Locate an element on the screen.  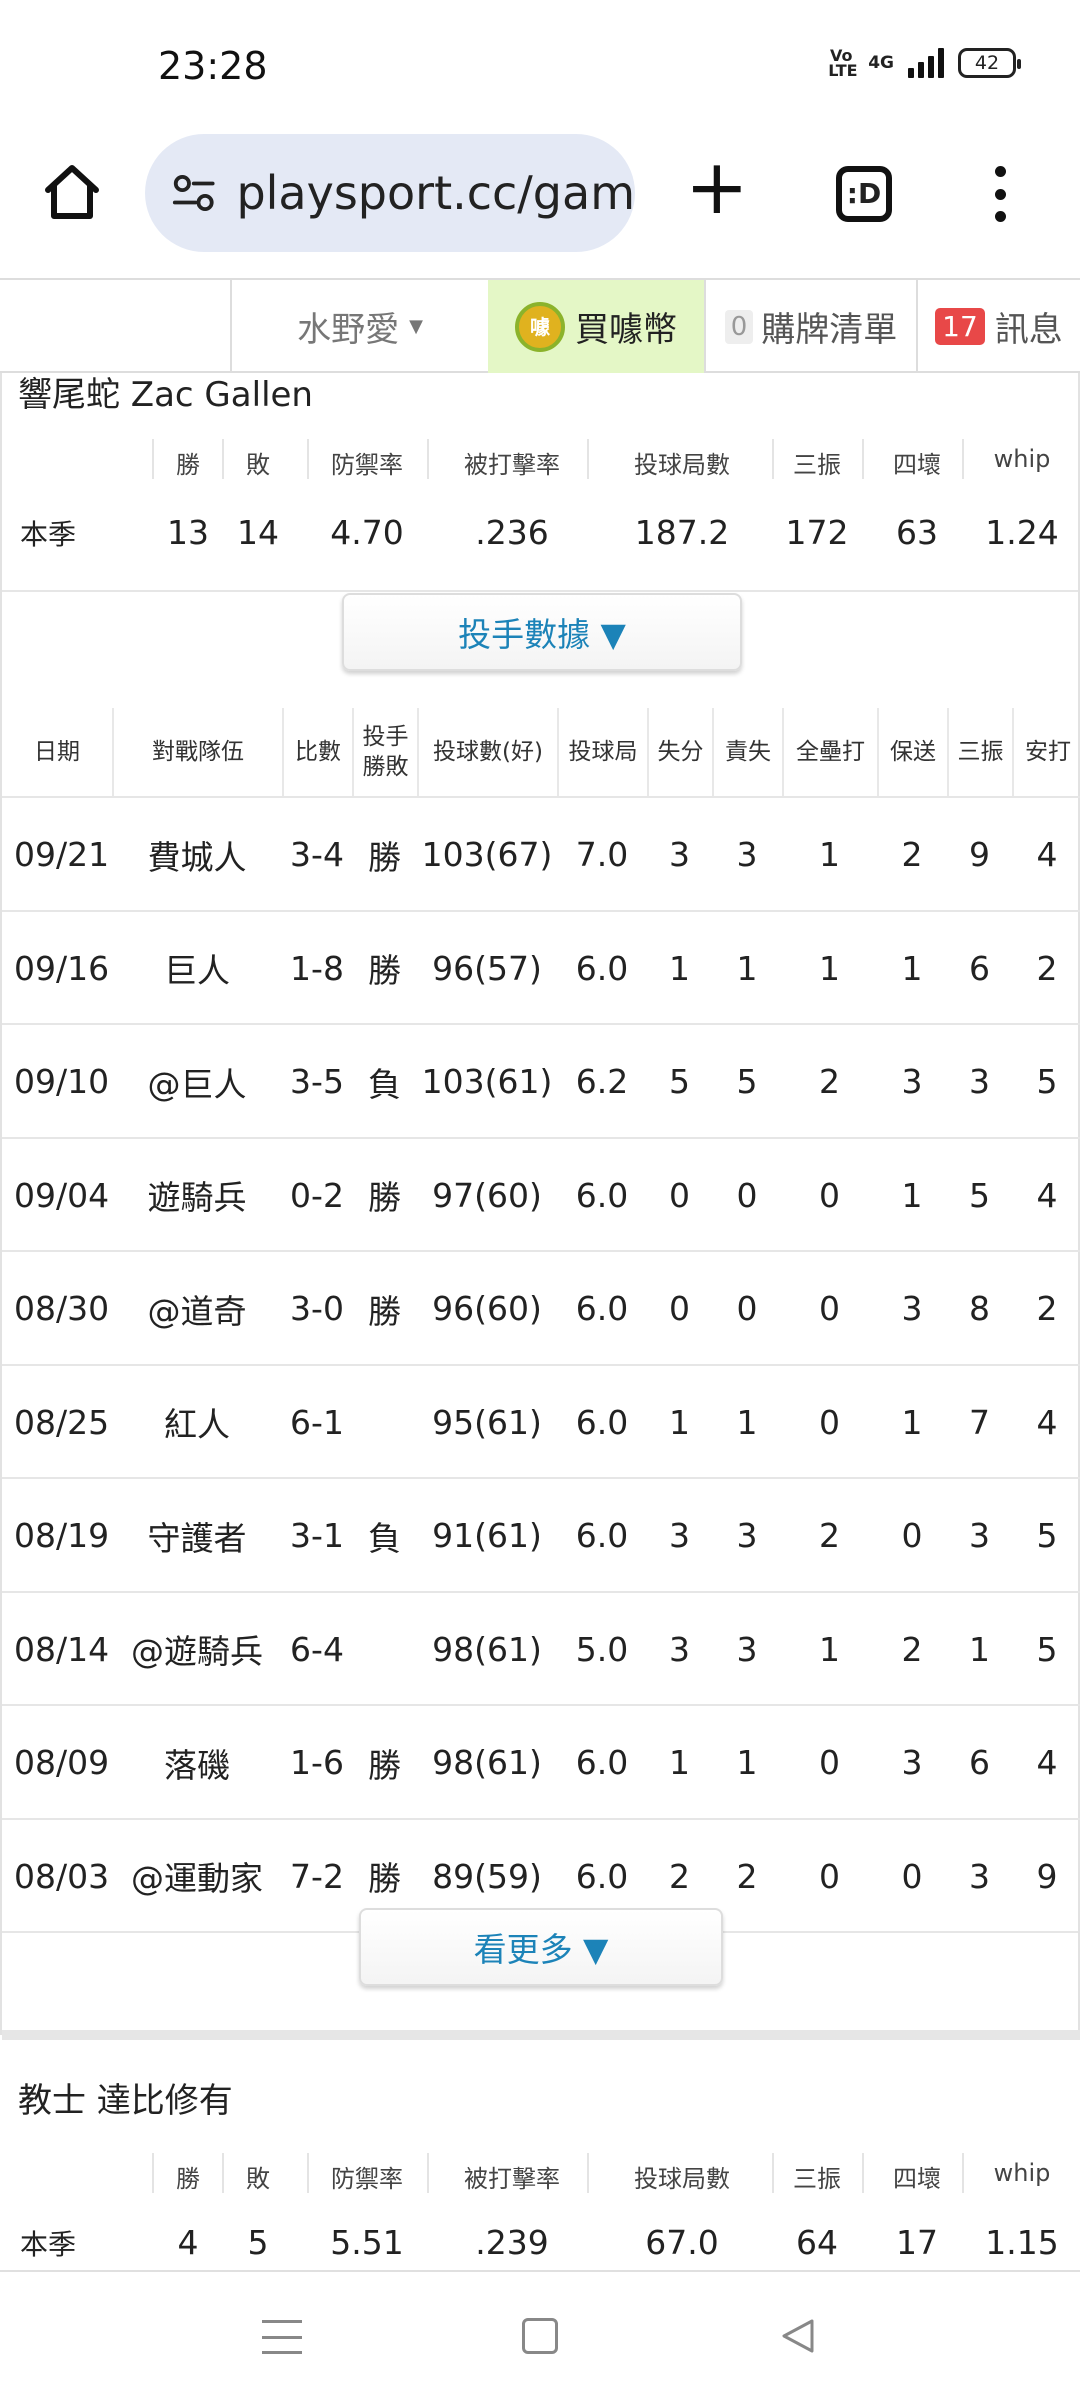
user-menu: 水野愛 ▼ is located at coordinates (359, 326).